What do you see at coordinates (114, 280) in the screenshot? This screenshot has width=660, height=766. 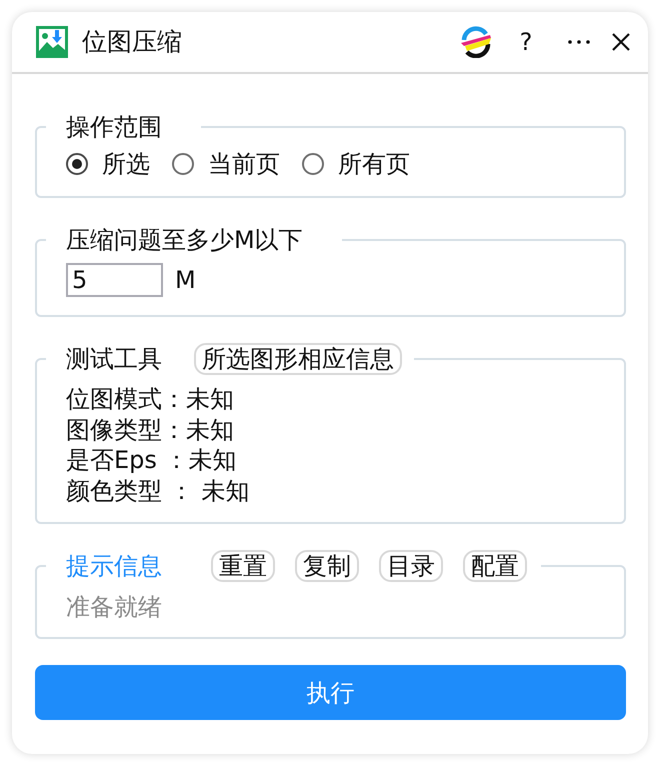 I see `size-input: 5` at bounding box center [114, 280].